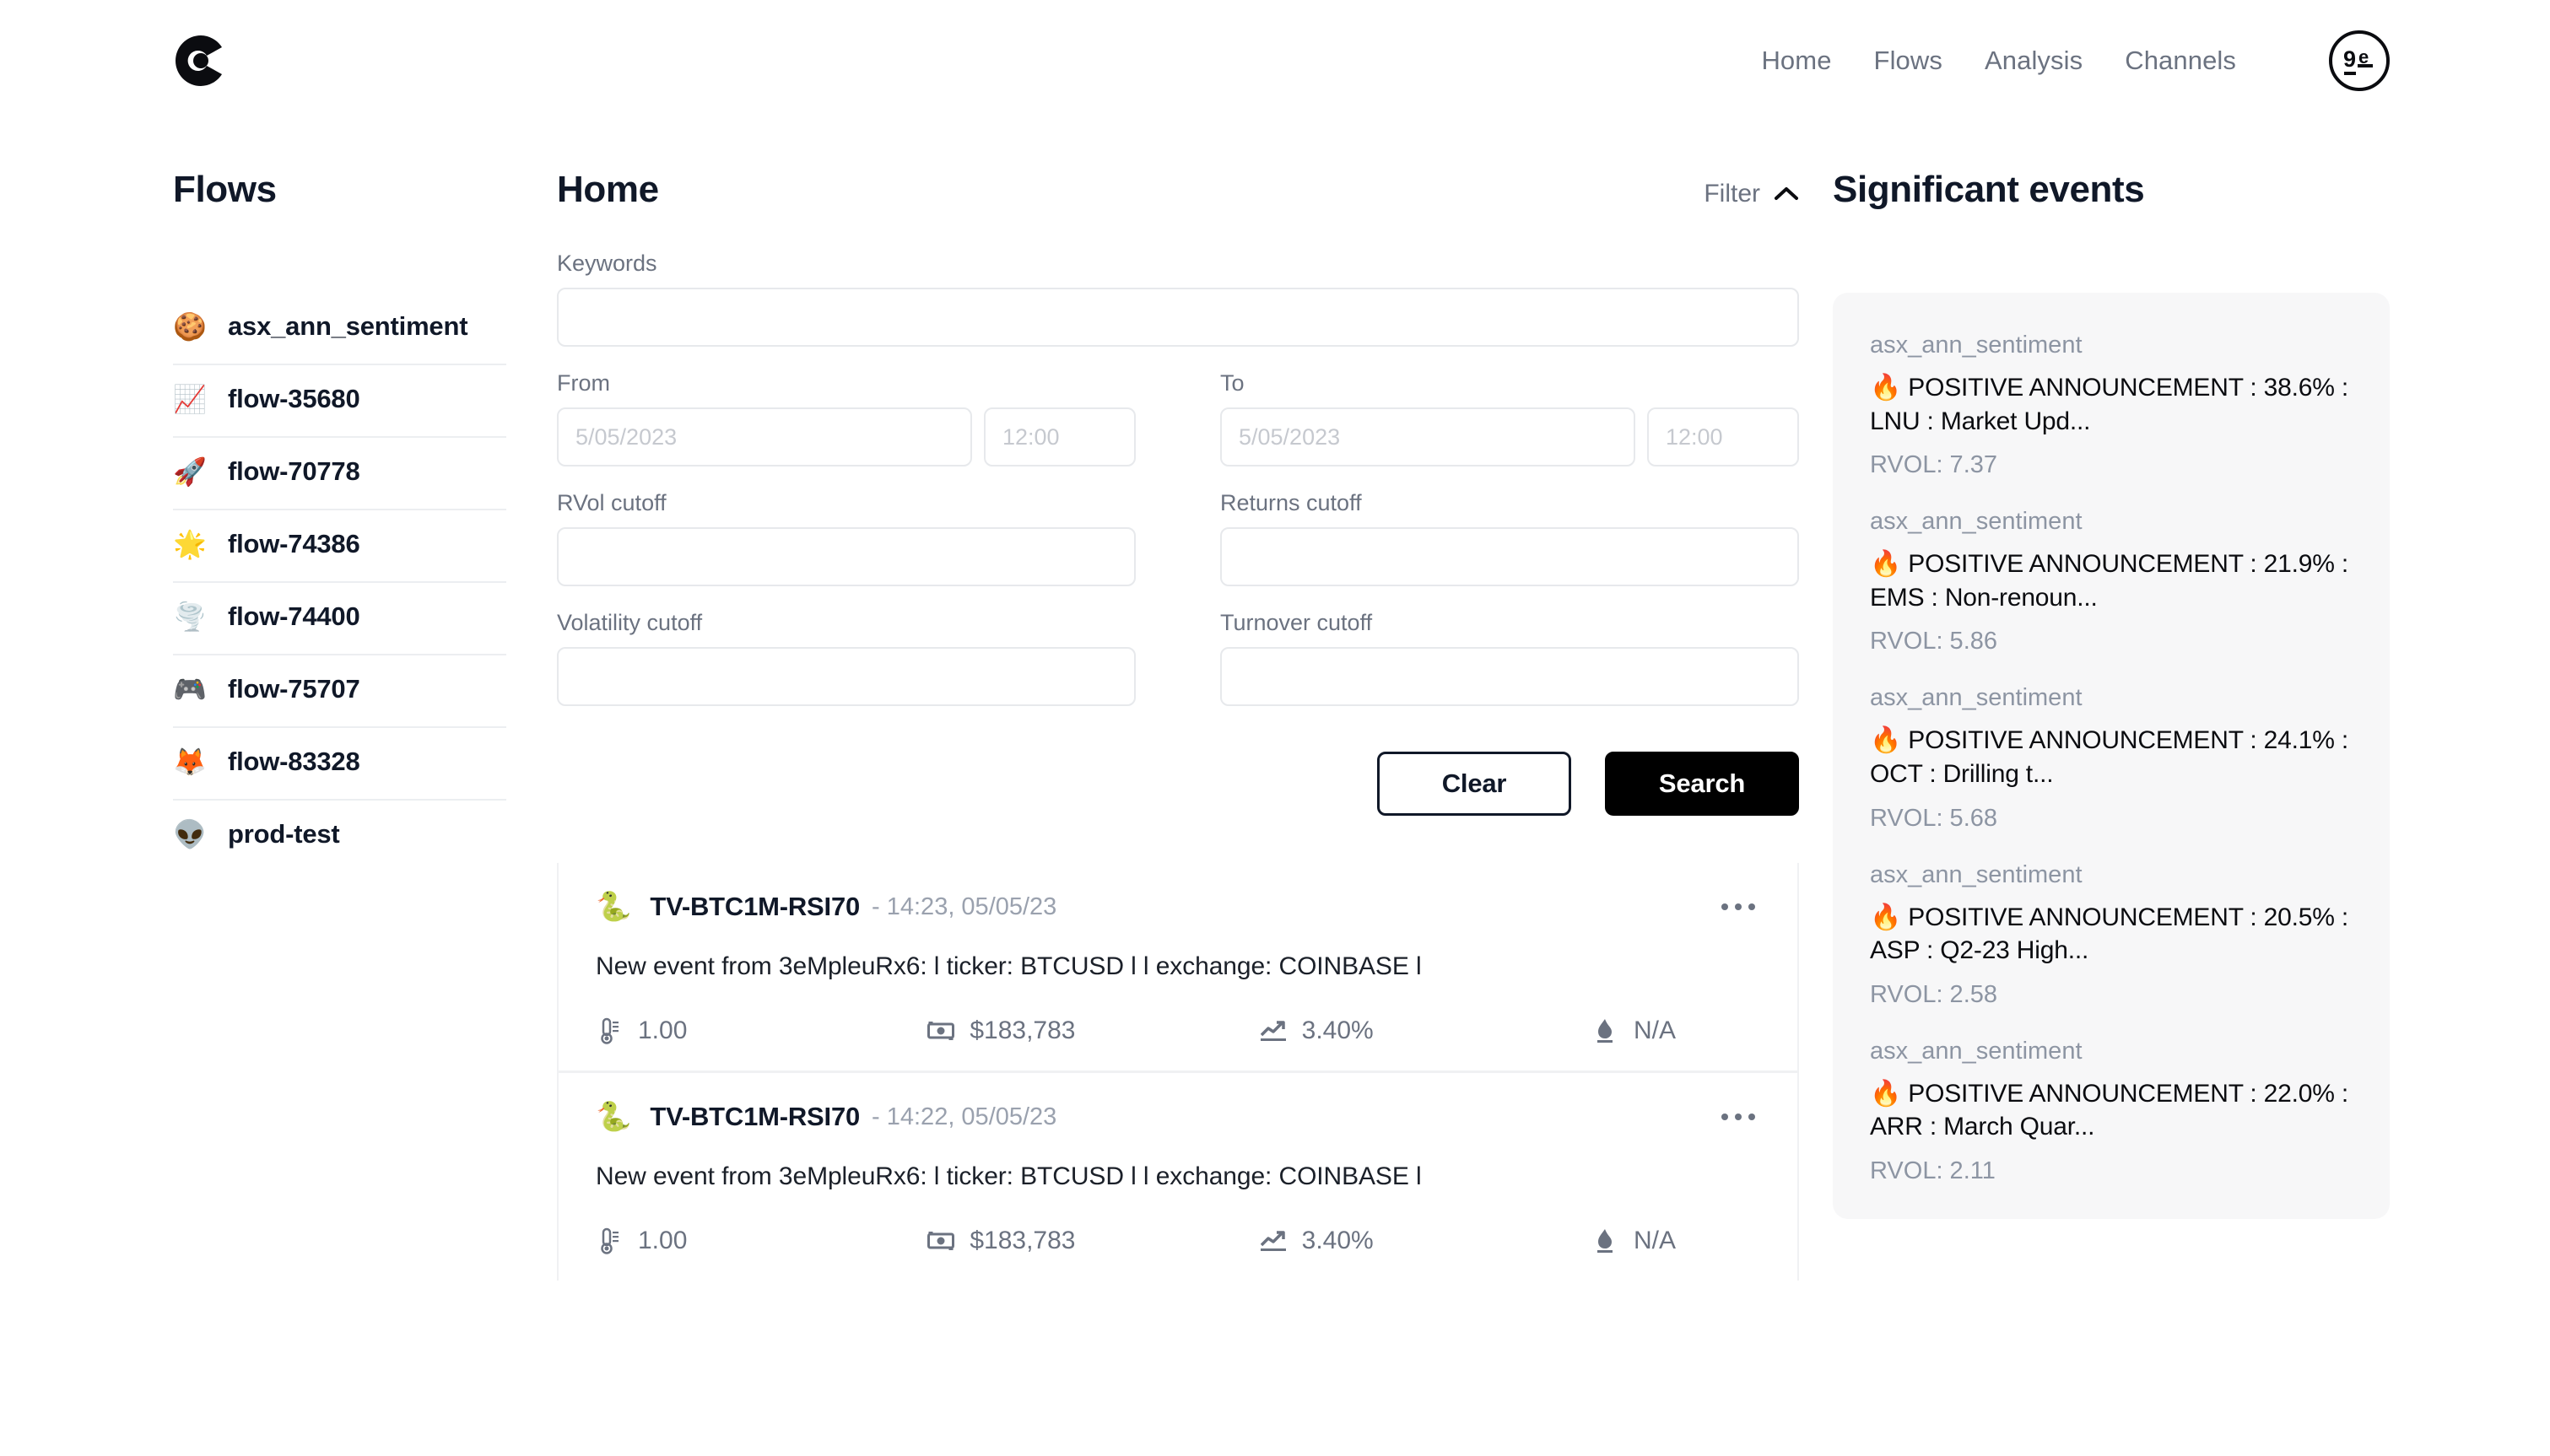 This screenshot has height=1456, width=2550. Describe the element at coordinates (1427, 437) in the screenshot. I see `to-date-input` at that location.